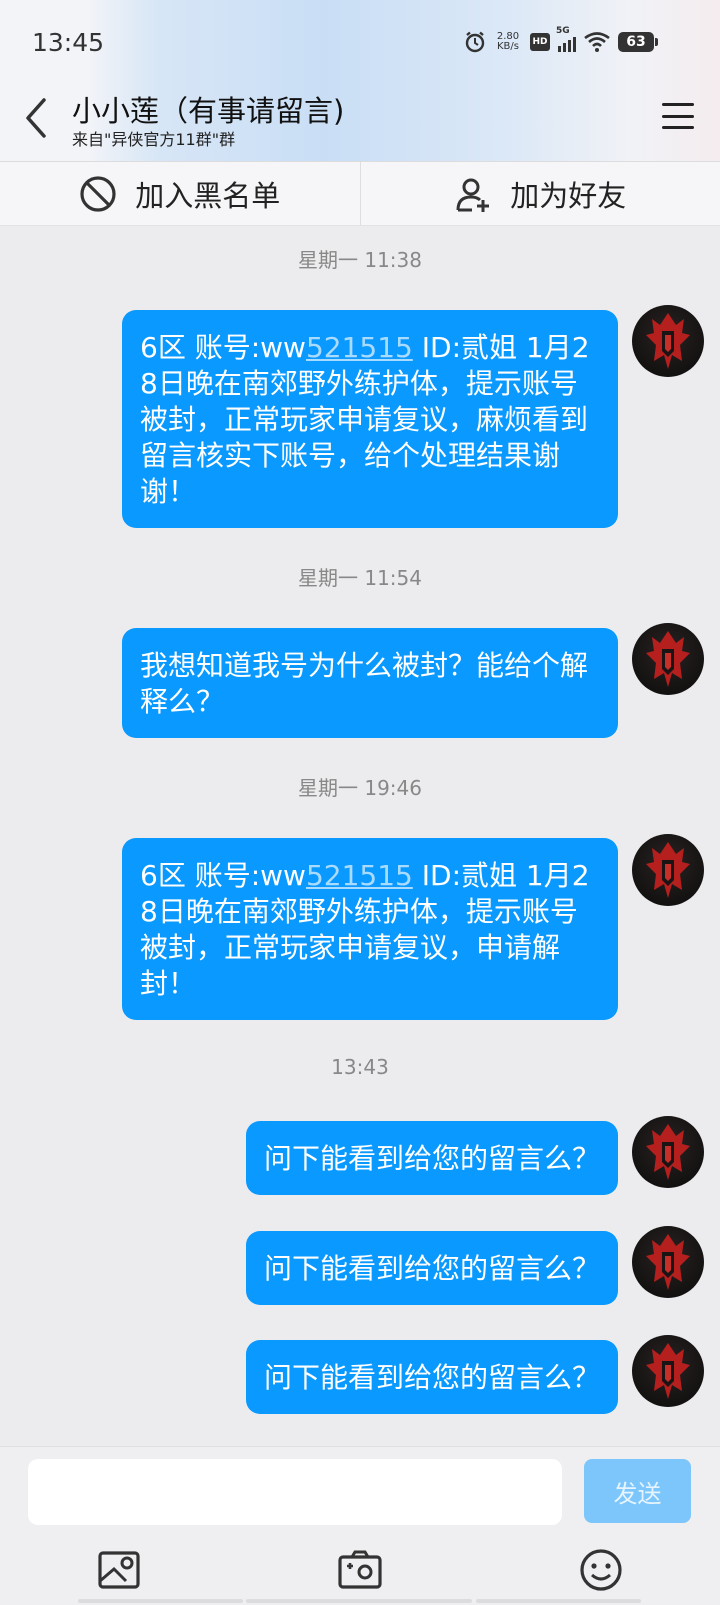  I want to click on add-friend-label: 加为好友, so click(568, 195).